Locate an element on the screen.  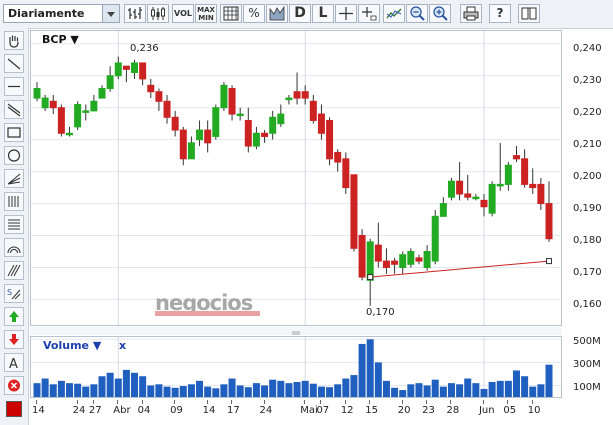
fan-tool is located at coordinates (14, 178).